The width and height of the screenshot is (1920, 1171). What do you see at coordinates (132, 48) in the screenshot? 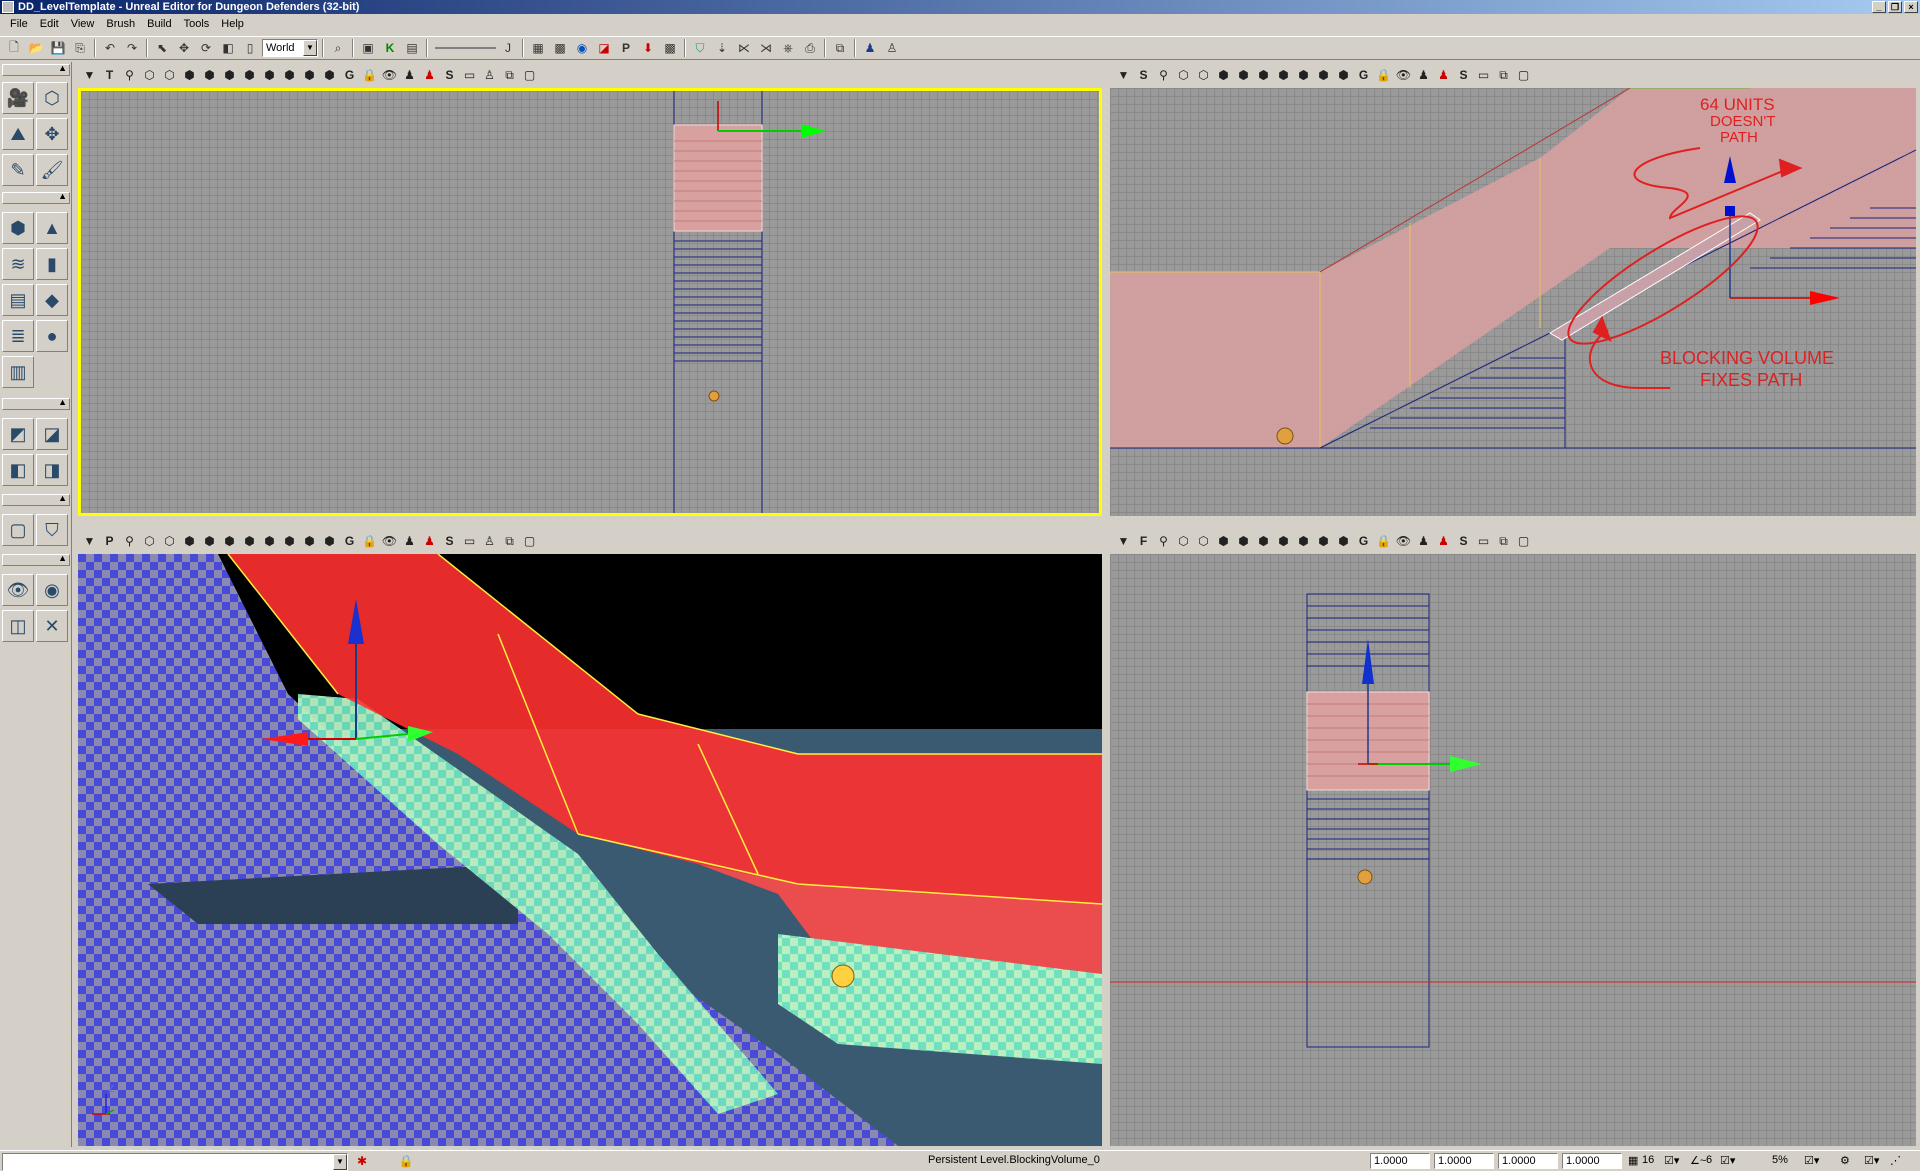
I see `redo-icon: ↷` at bounding box center [132, 48].